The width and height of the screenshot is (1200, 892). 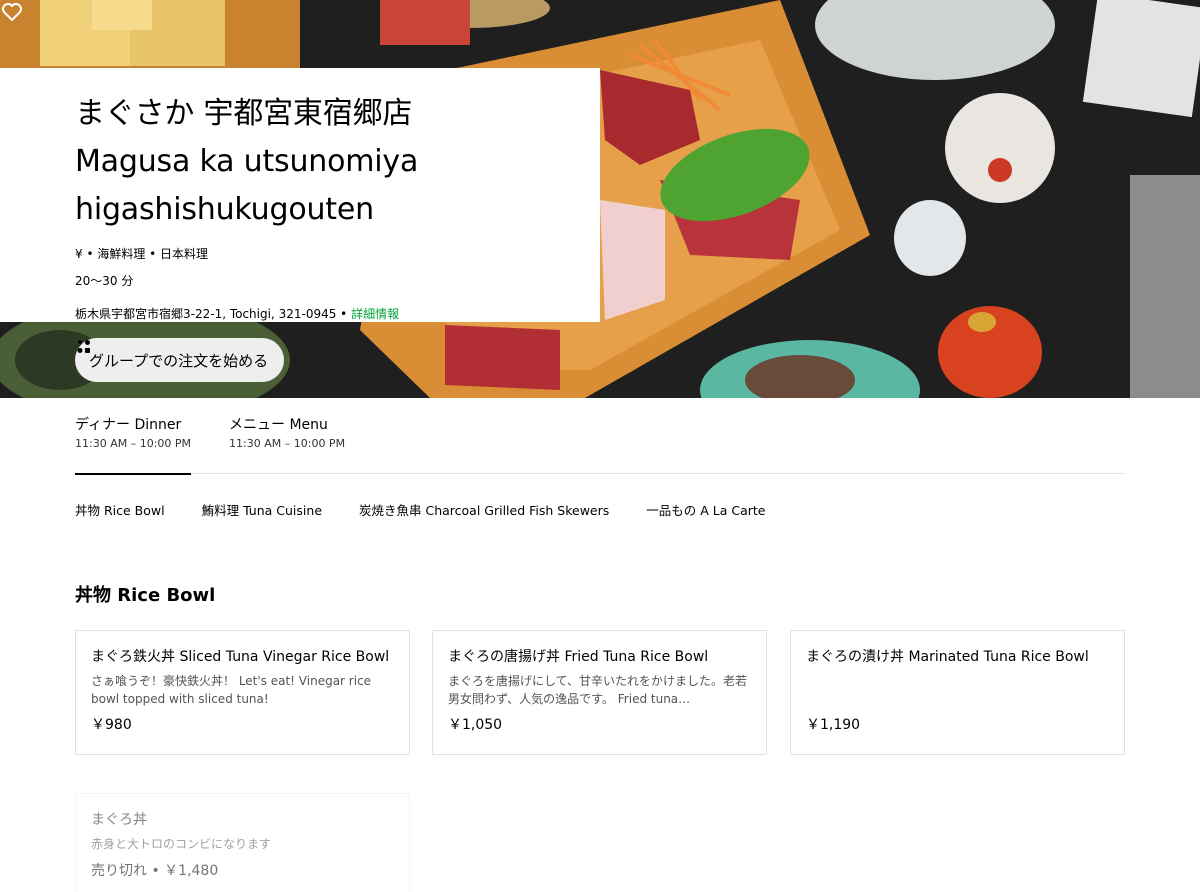 What do you see at coordinates (181, 844) in the screenshot?
I see `item-description: 赤身と大トロのコンビになります` at bounding box center [181, 844].